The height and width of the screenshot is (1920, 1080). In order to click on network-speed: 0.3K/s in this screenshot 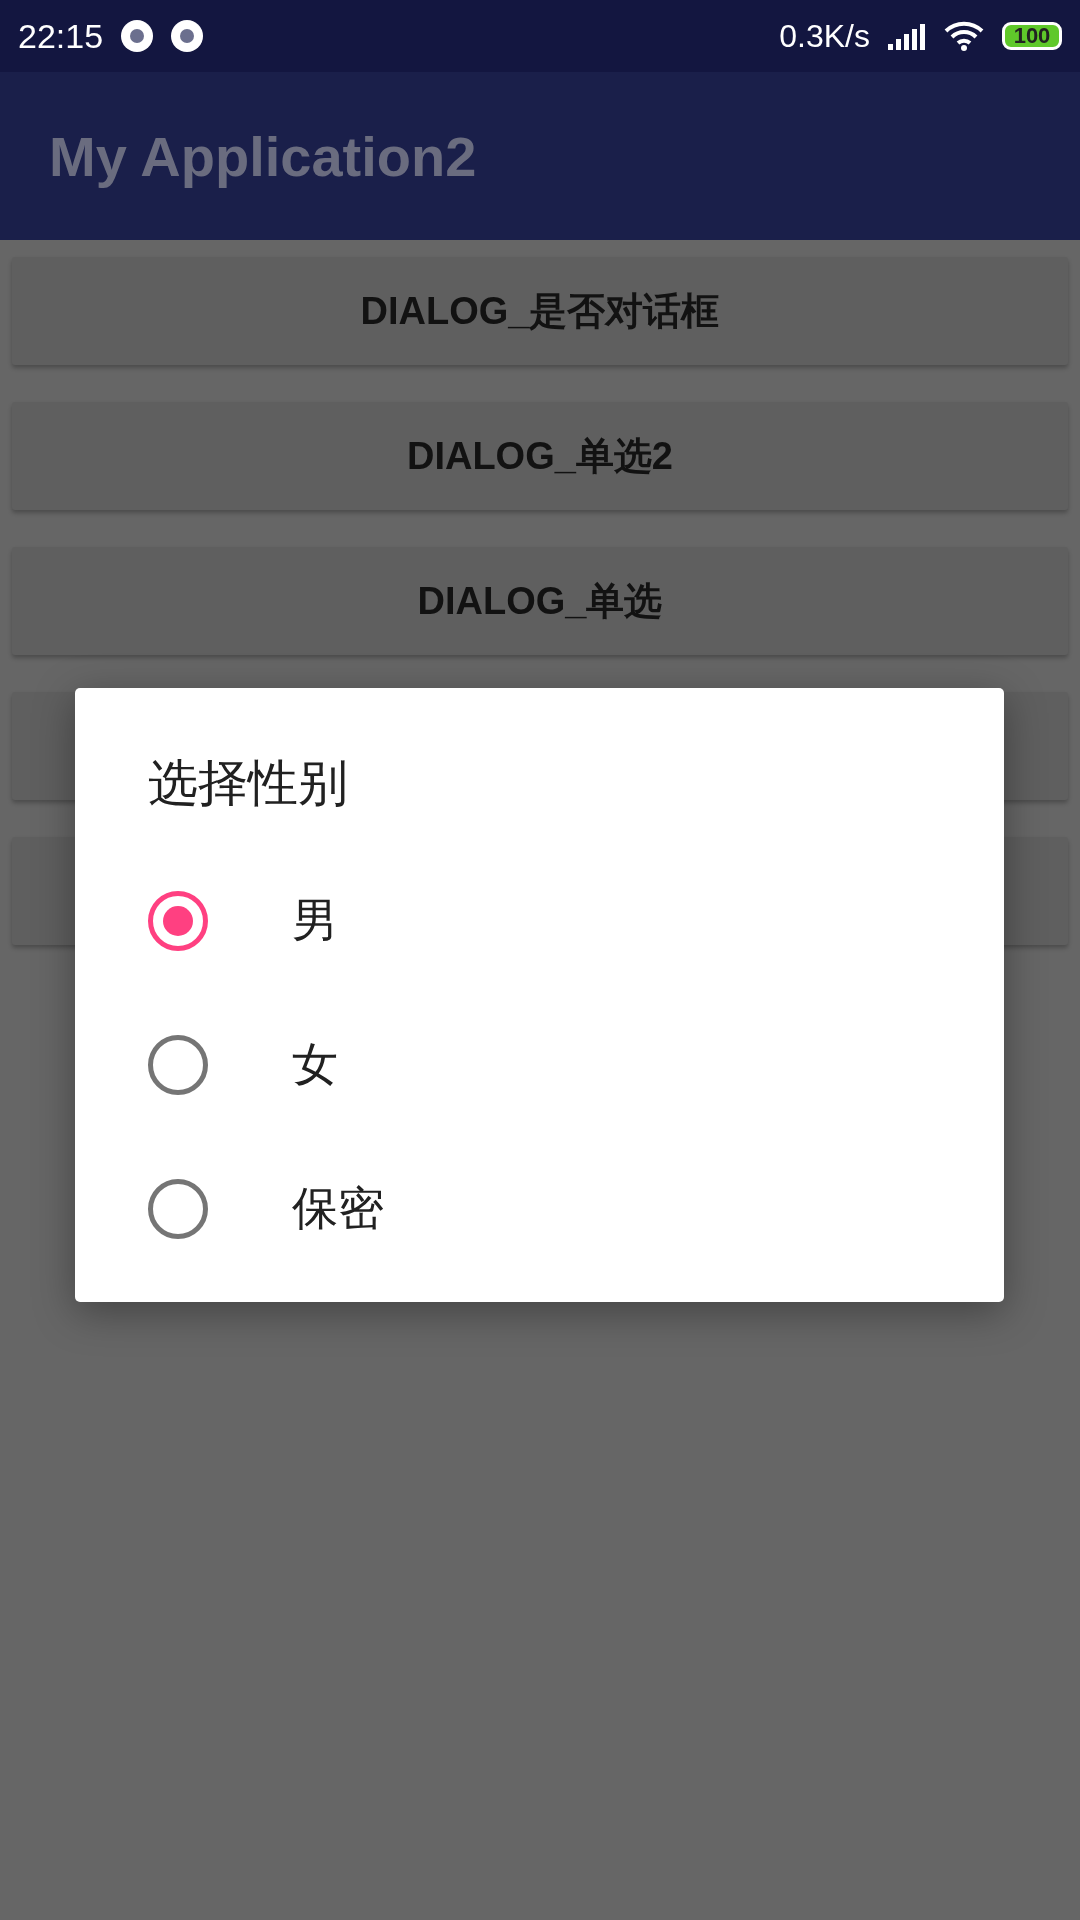, I will do `click(824, 36)`.